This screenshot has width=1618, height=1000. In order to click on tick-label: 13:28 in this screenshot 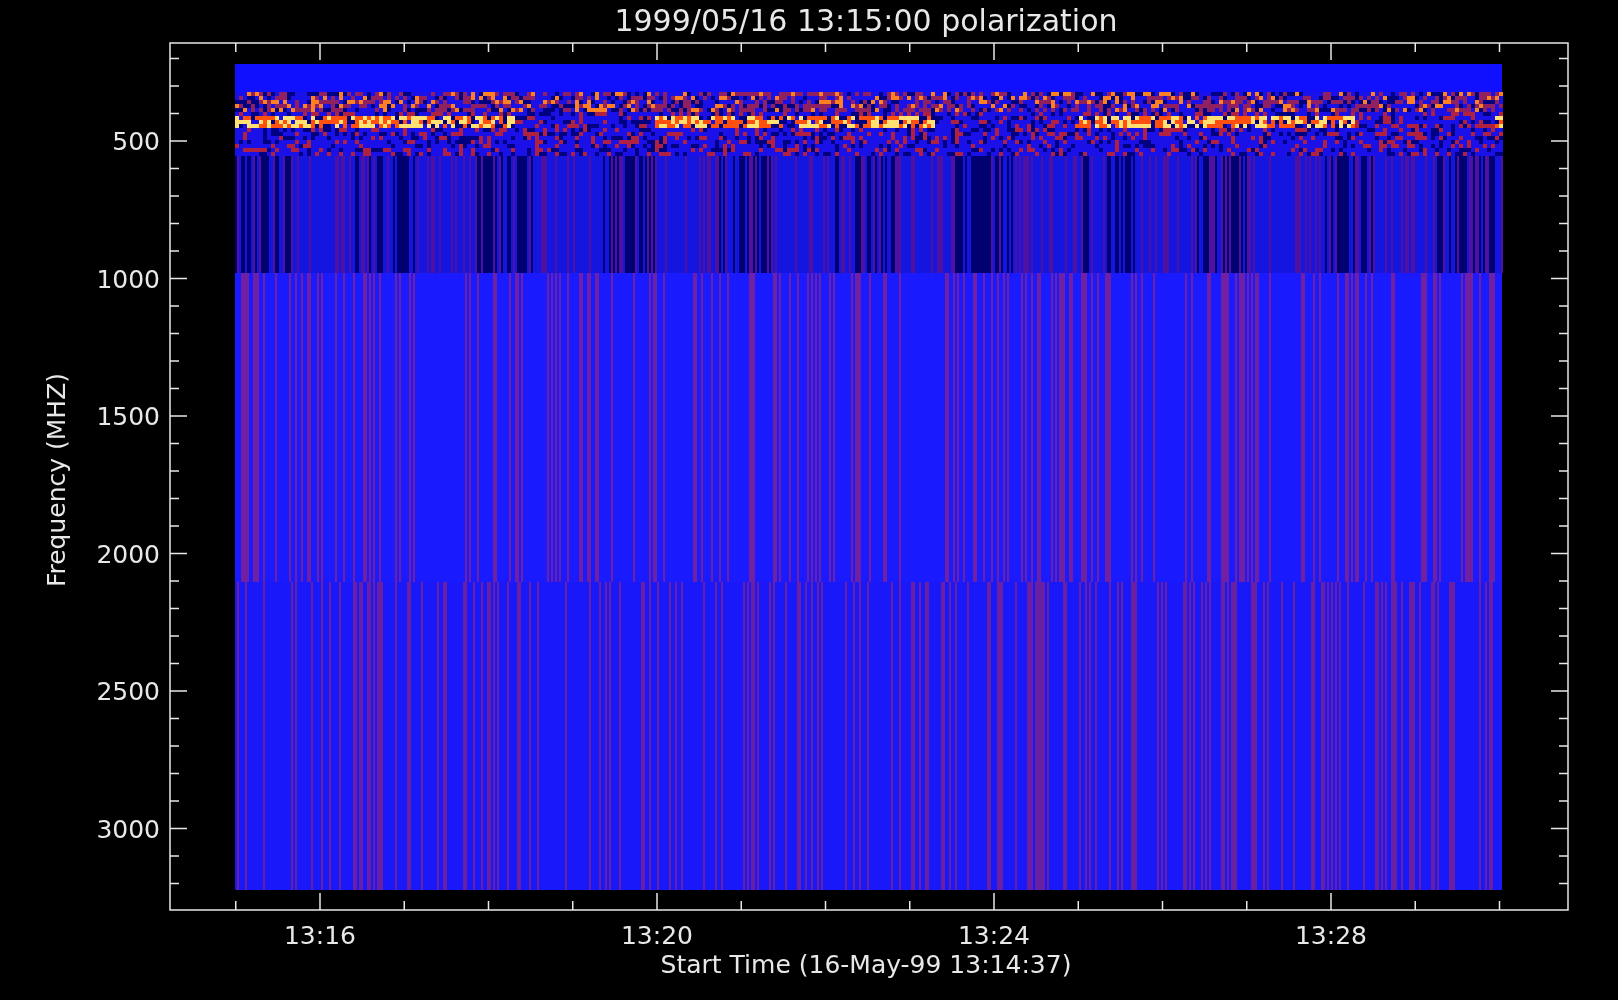, I will do `click(1331, 935)`.